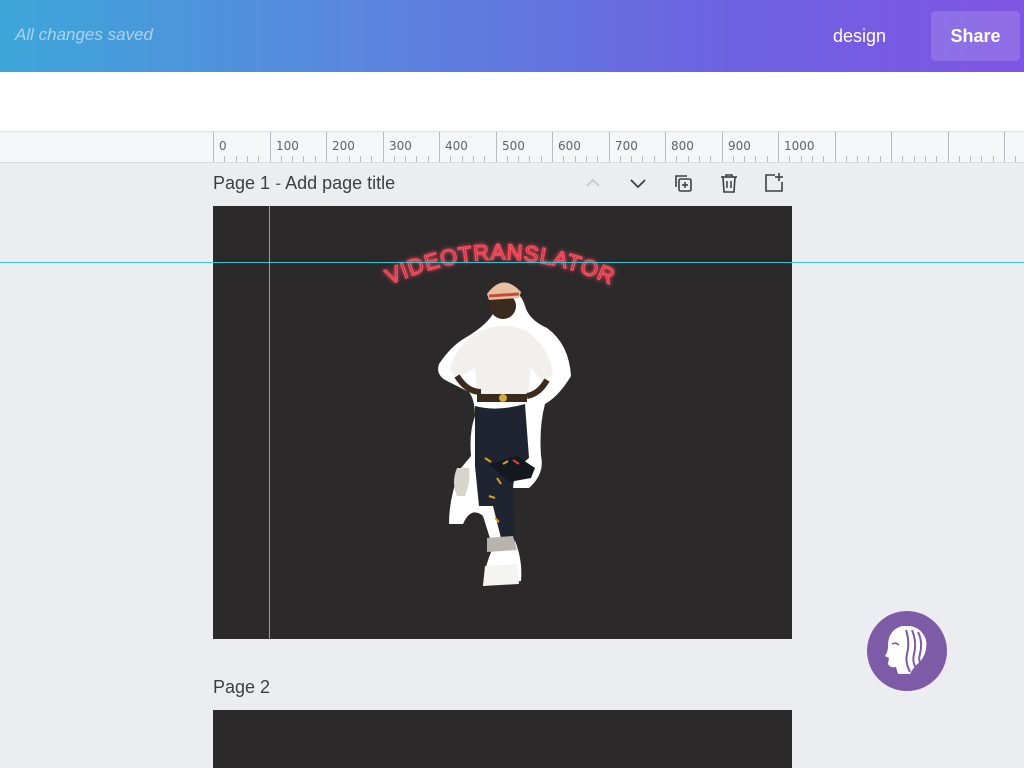 This screenshot has height=768, width=1024. I want to click on ruler-label: 0, so click(223, 146).